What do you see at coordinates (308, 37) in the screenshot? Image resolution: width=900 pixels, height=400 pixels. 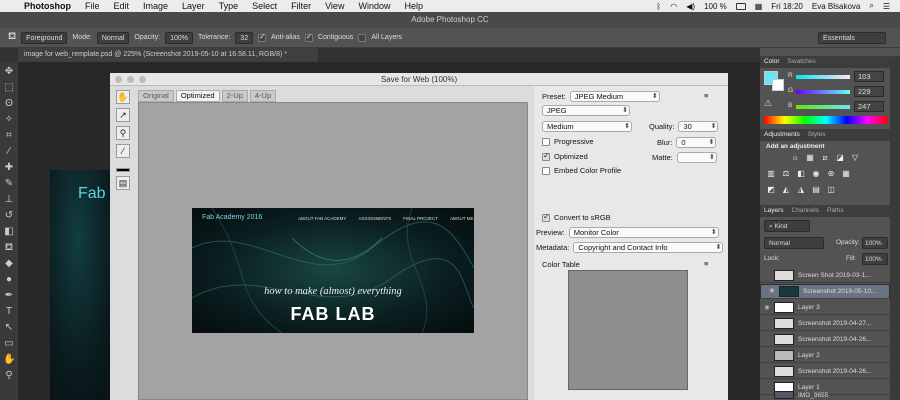 I see `contiguous-checkbox` at bounding box center [308, 37].